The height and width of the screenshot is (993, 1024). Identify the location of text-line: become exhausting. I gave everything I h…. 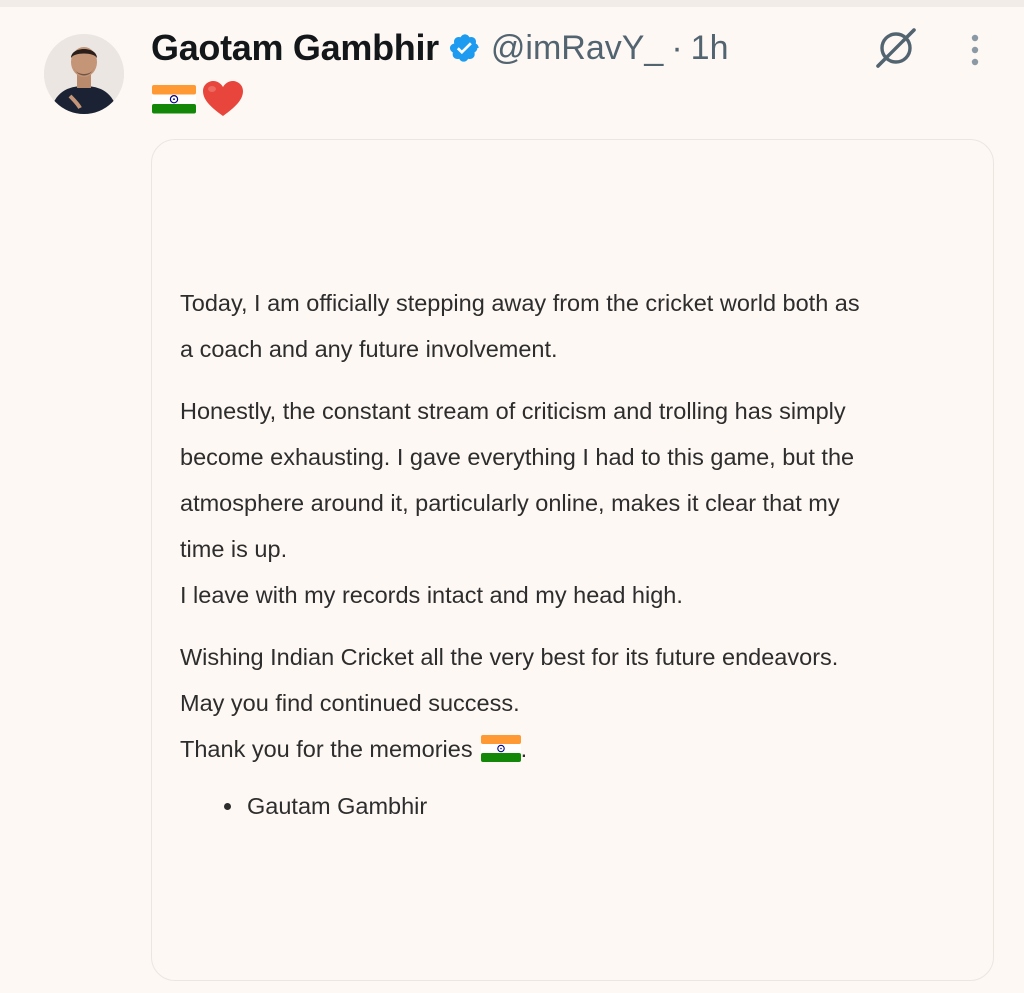
(517, 457).